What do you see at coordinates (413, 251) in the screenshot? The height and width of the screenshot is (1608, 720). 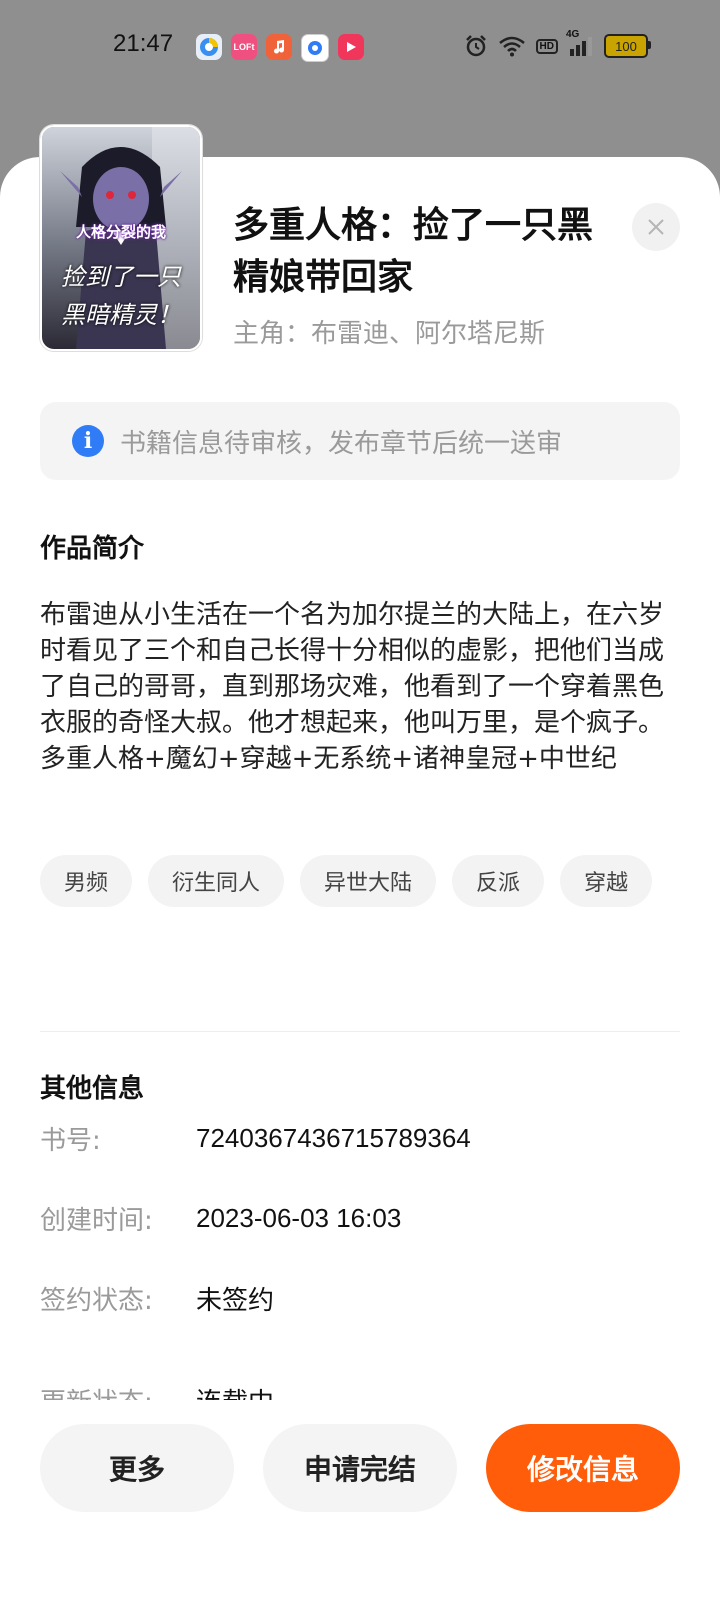 I see `book-title: 多重人格：捡了一只黑精娘带回家` at bounding box center [413, 251].